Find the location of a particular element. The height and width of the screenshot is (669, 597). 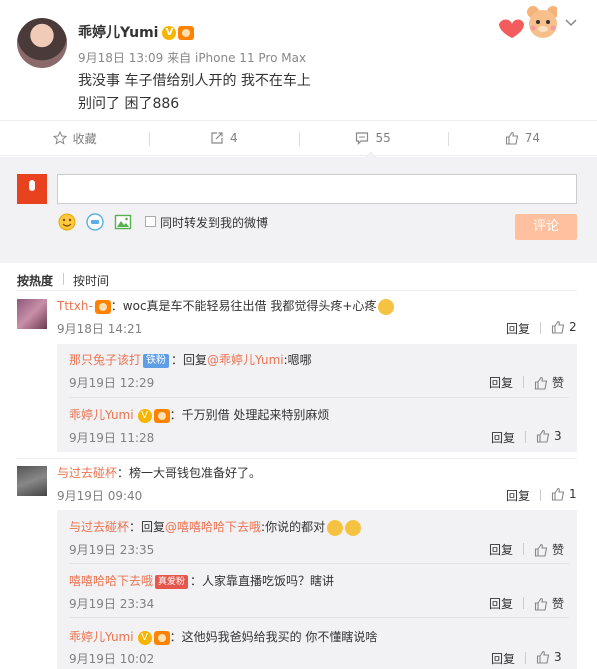

sort-by-hot-tab: 按热度 is located at coordinates (35, 280).